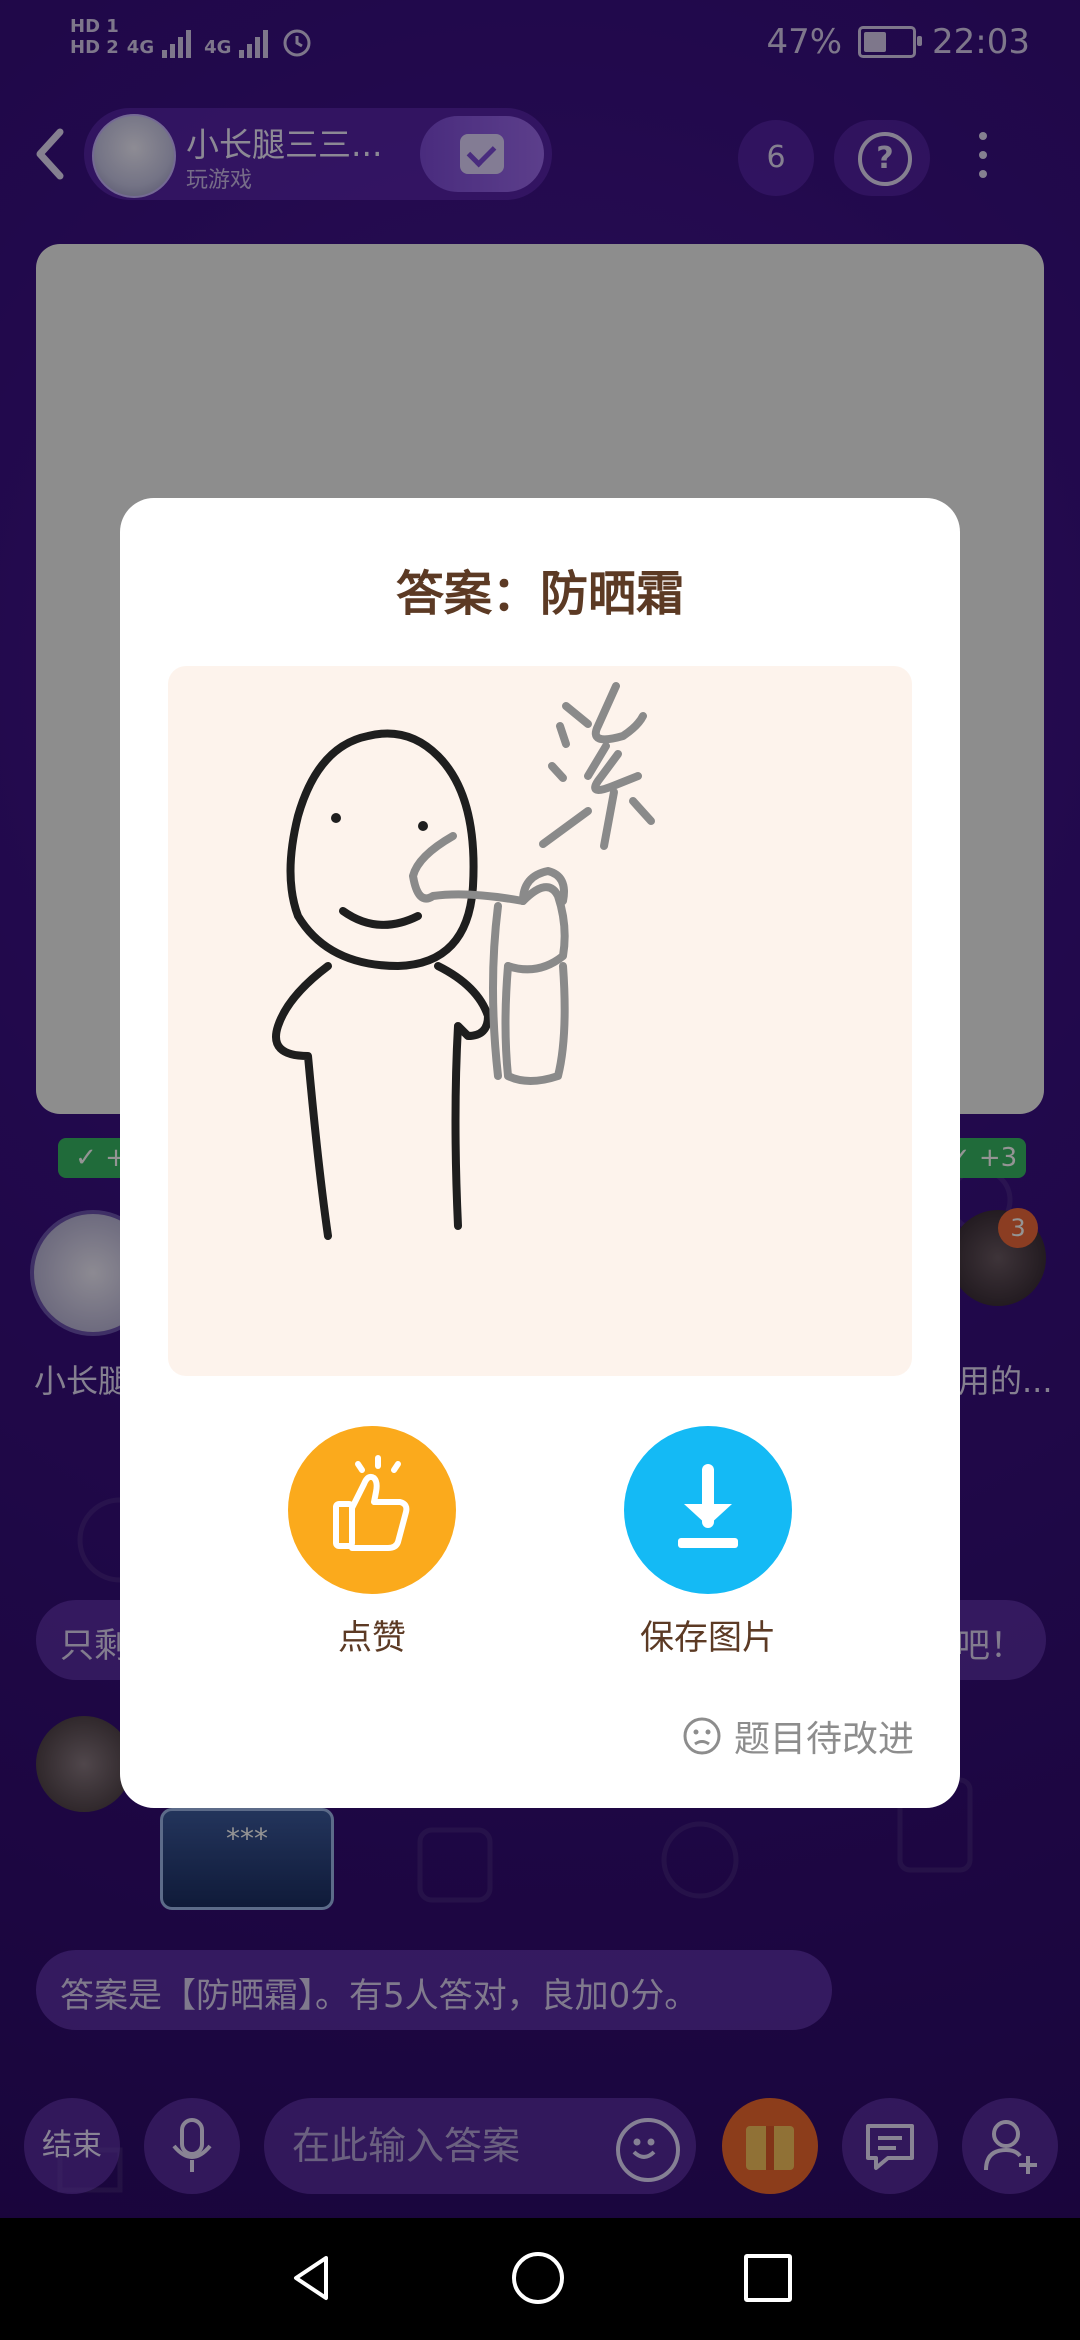 This screenshot has width=1080, height=2340. What do you see at coordinates (768, 2278) in the screenshot?
I see `nav-recents-icon` at bounding box center [768, 2278].